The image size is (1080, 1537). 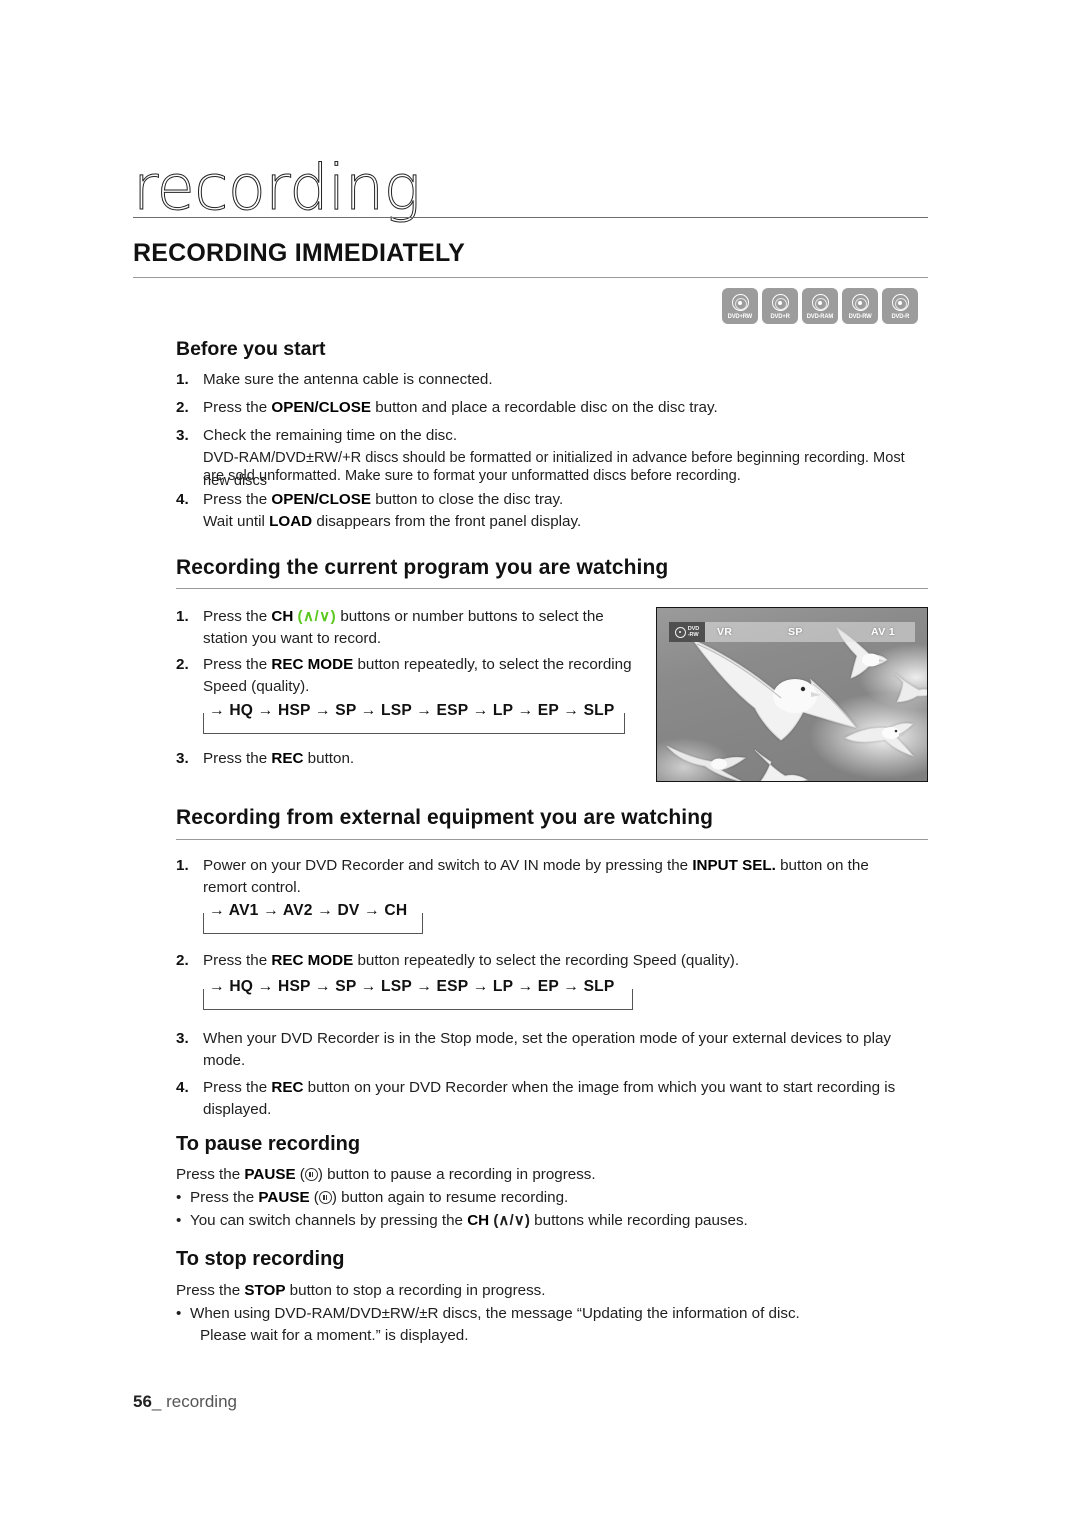 What do you see at coordinates (687, 632) in the screenshot?
I see `osd-disc-badge: DVD -RW` at bounding box center [687, 632].